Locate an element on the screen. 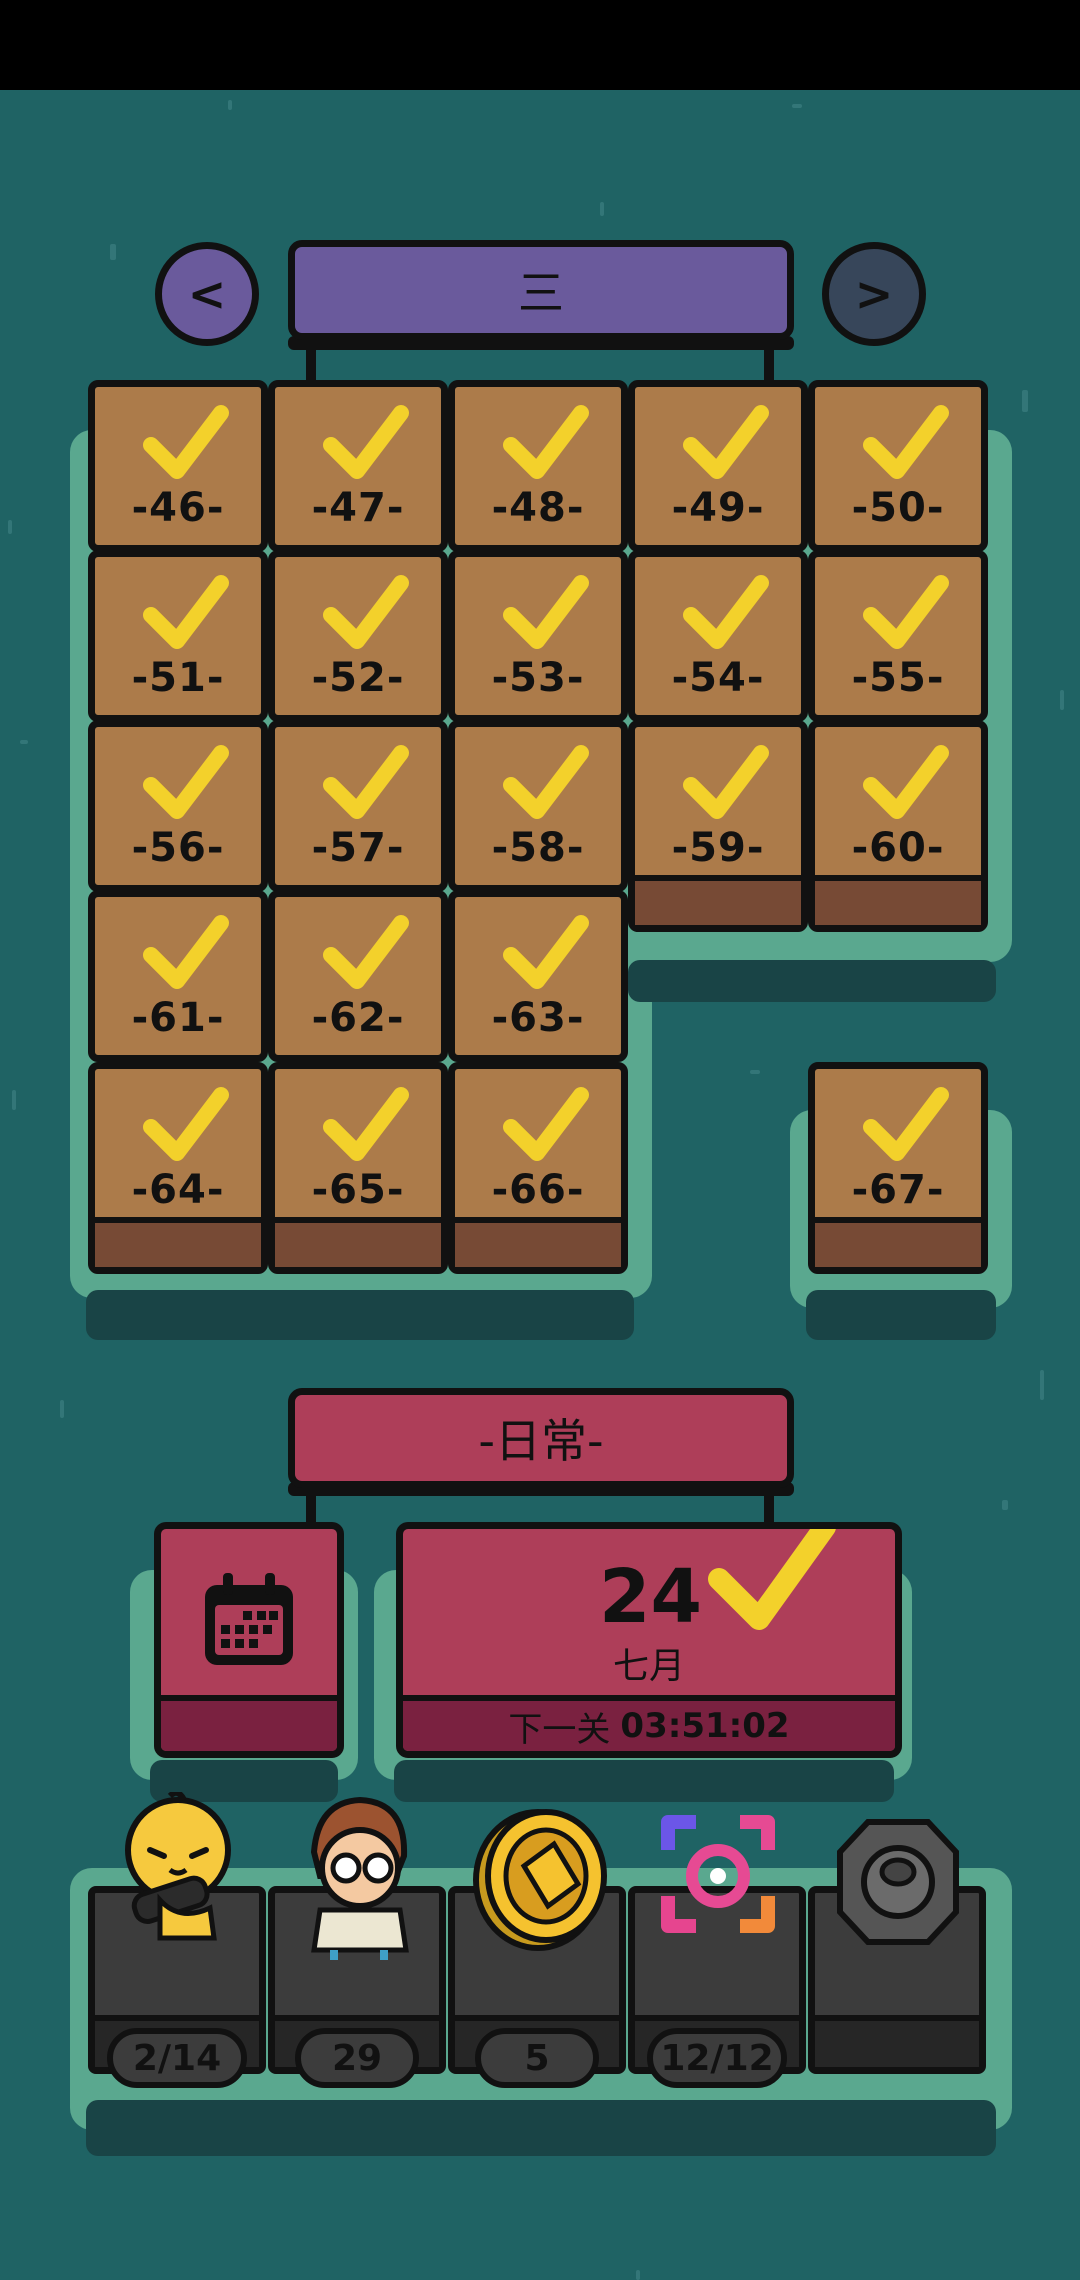 This screenshot has width=1080, height=2280. level-number: -66- is located at coordinates (538, 1190).